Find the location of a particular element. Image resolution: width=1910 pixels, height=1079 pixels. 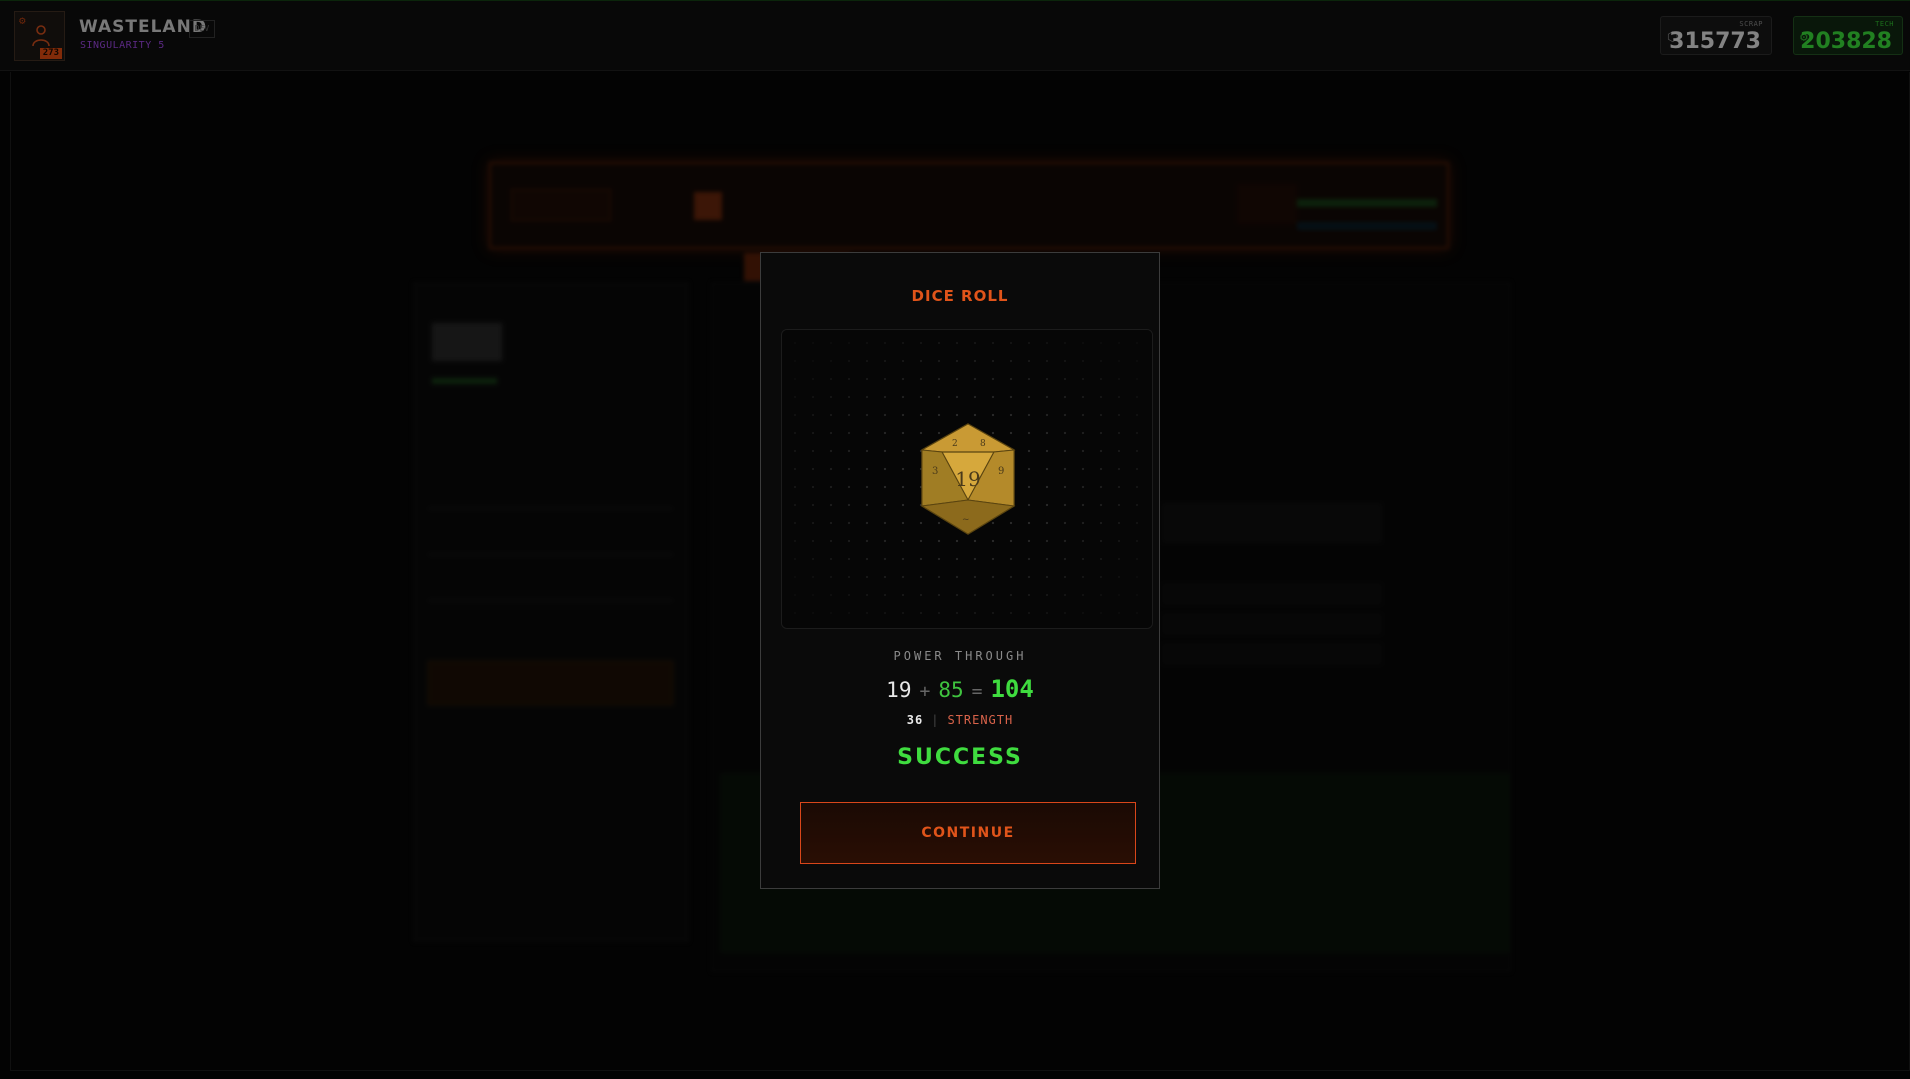

roll-bonus: 85 is located at coordinates (951, 690).